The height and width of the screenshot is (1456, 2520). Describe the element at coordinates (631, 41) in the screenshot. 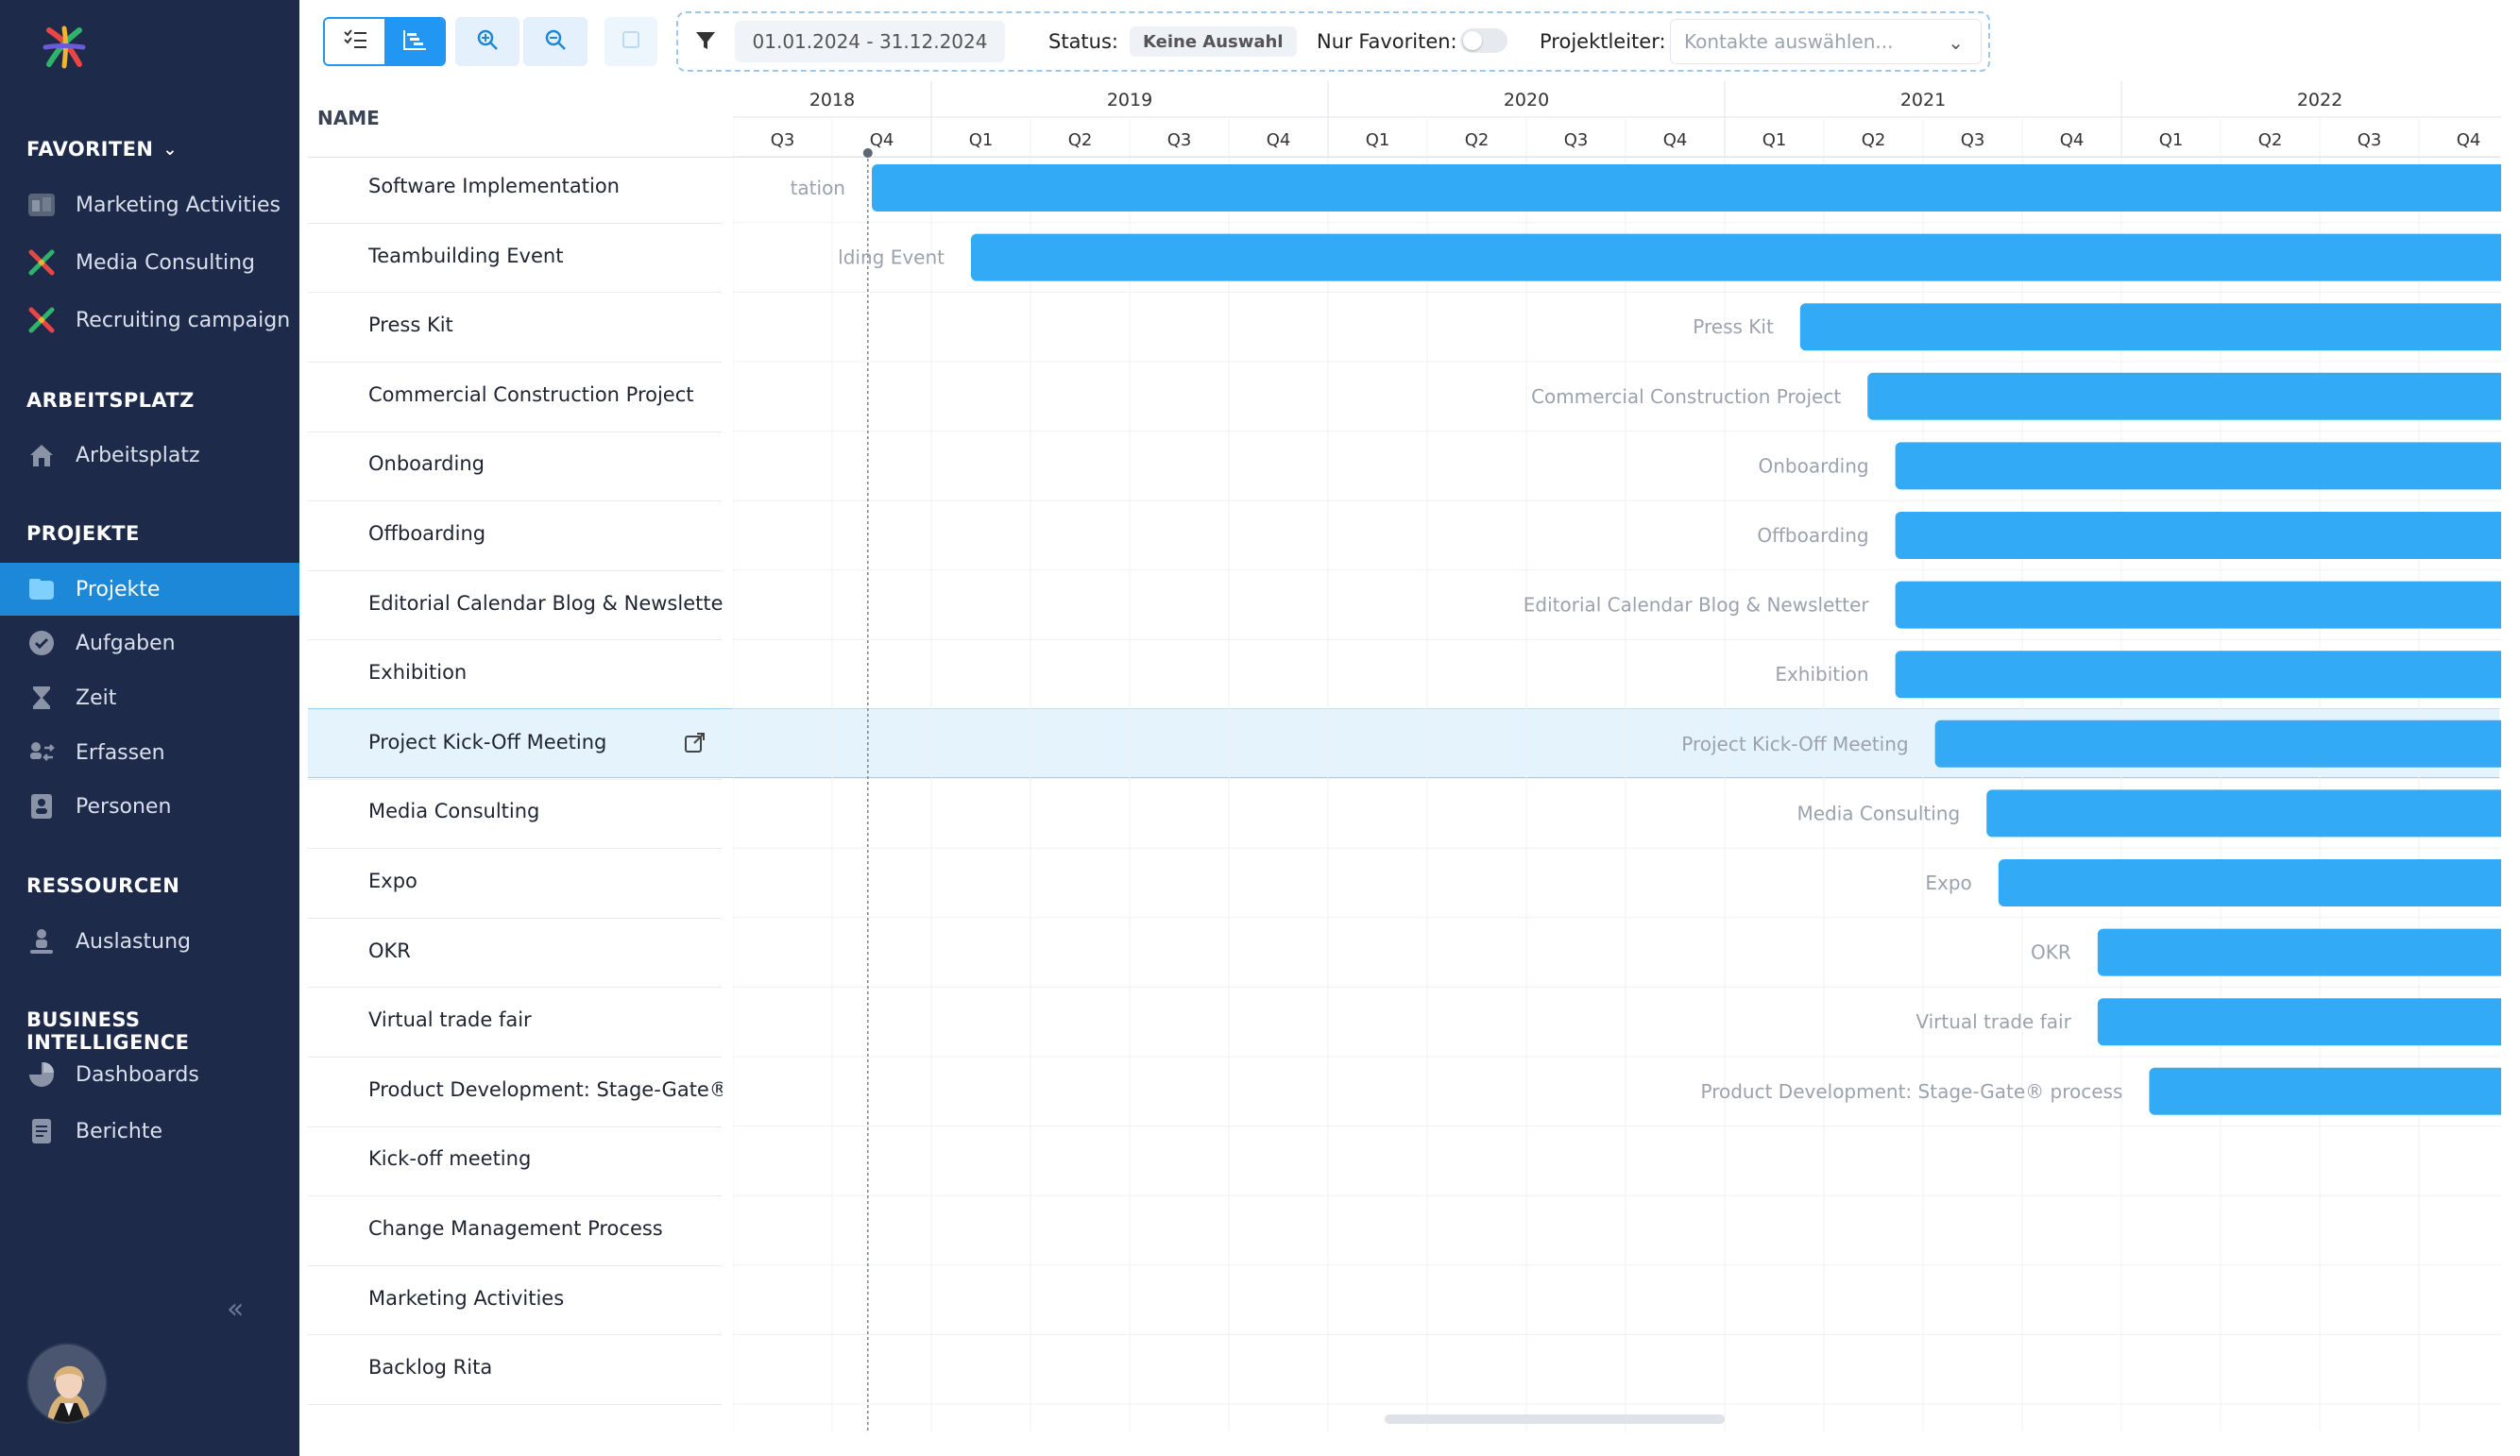

I see `fullscreen-button` at that location.